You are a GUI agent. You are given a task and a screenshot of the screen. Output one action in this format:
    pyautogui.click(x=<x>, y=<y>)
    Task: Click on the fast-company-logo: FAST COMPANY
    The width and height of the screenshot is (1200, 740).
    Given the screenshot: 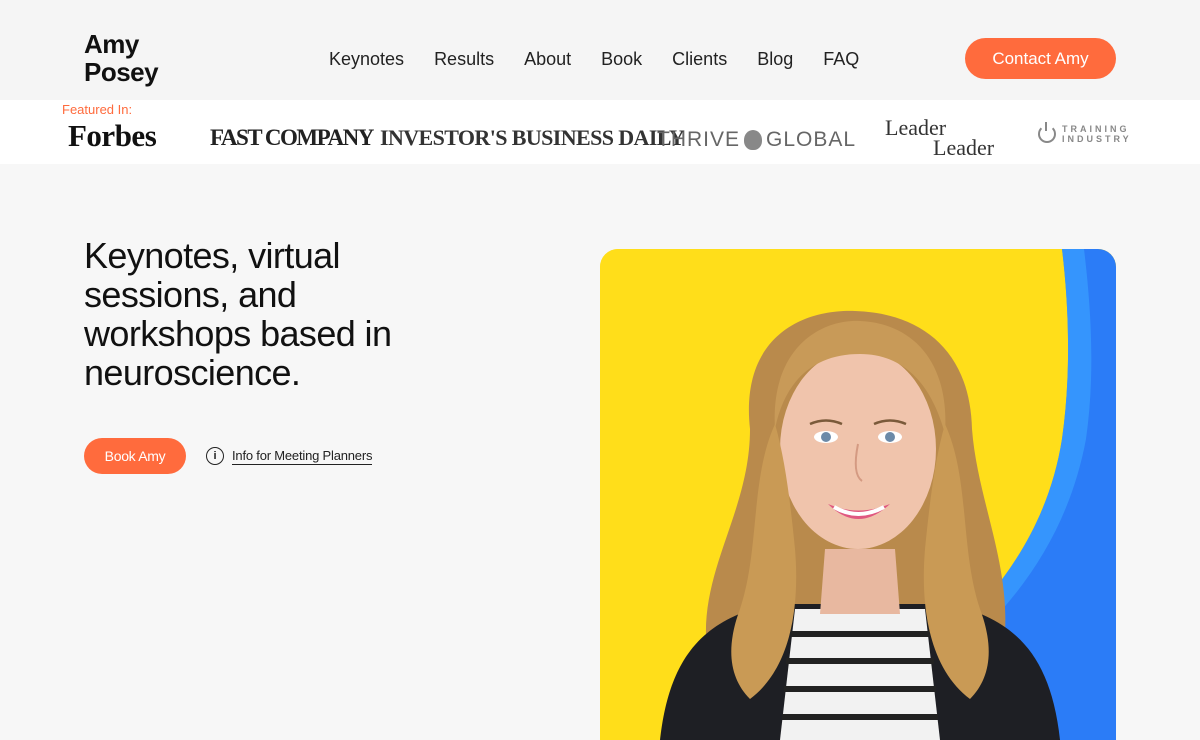 What is the action you would take?
    pyautogui.click(x=292, y=137)
    